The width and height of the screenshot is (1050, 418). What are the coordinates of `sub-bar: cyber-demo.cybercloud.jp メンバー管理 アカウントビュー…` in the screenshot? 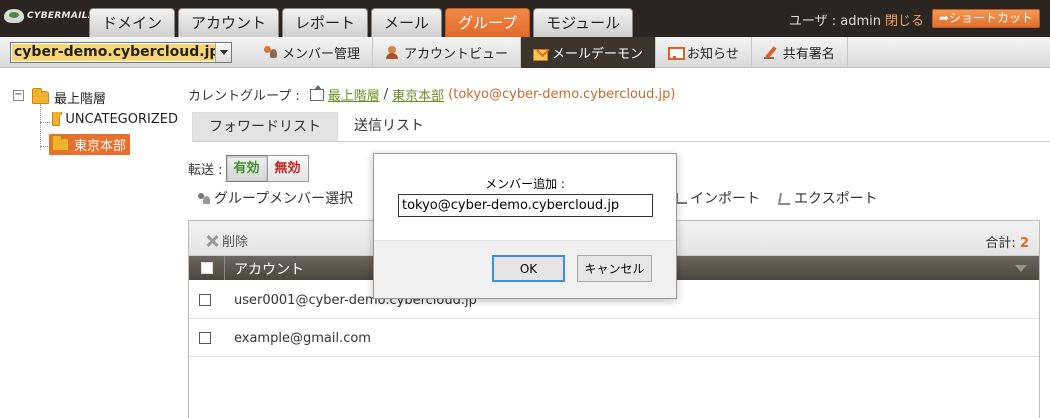 It's located at (525, 52).